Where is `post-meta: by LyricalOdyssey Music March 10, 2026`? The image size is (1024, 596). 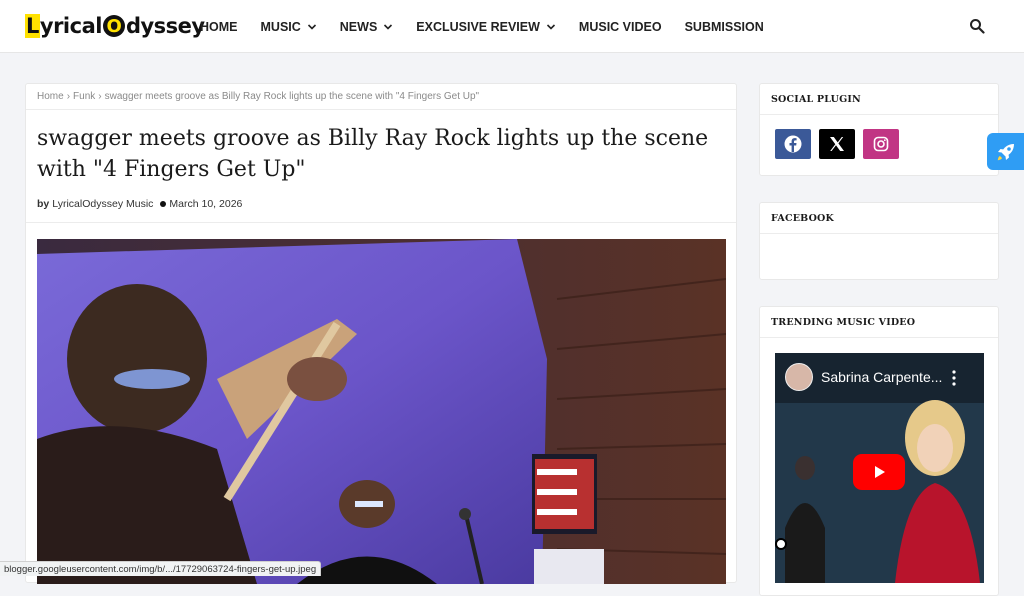 post-meta: by LyricalOdyssey Music March 10, 2026 is located at coordinates (139, 204).